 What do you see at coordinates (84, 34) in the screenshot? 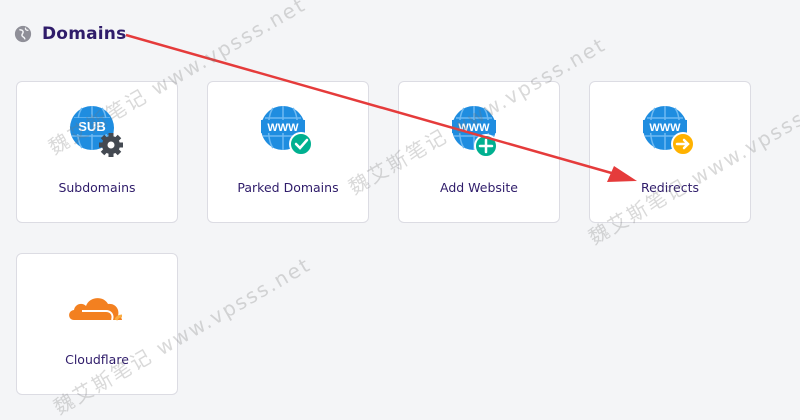
I see `page-title: Domains` at bounding box center [84, 34].